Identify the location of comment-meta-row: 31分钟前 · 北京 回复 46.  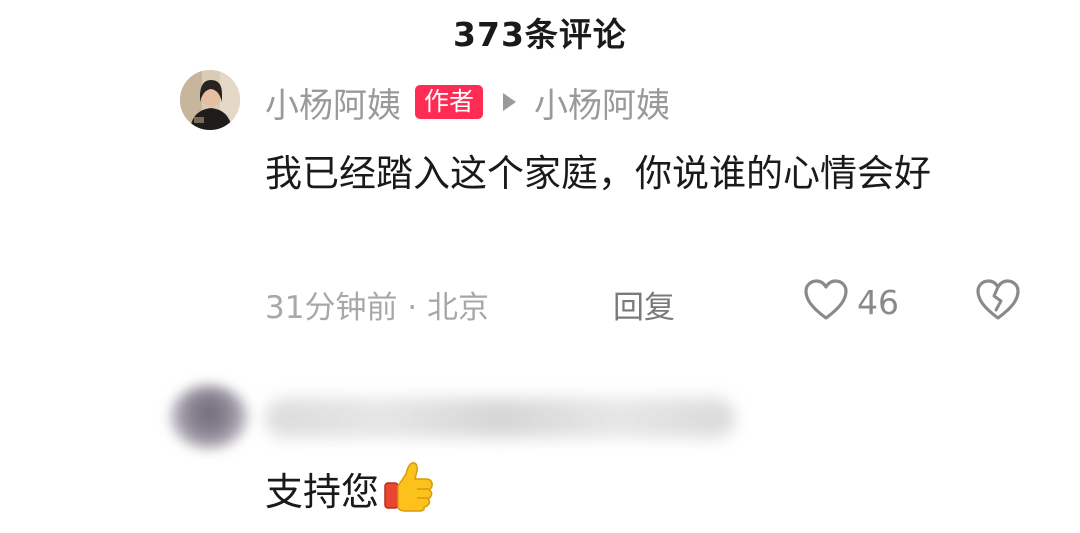
(645, 301).